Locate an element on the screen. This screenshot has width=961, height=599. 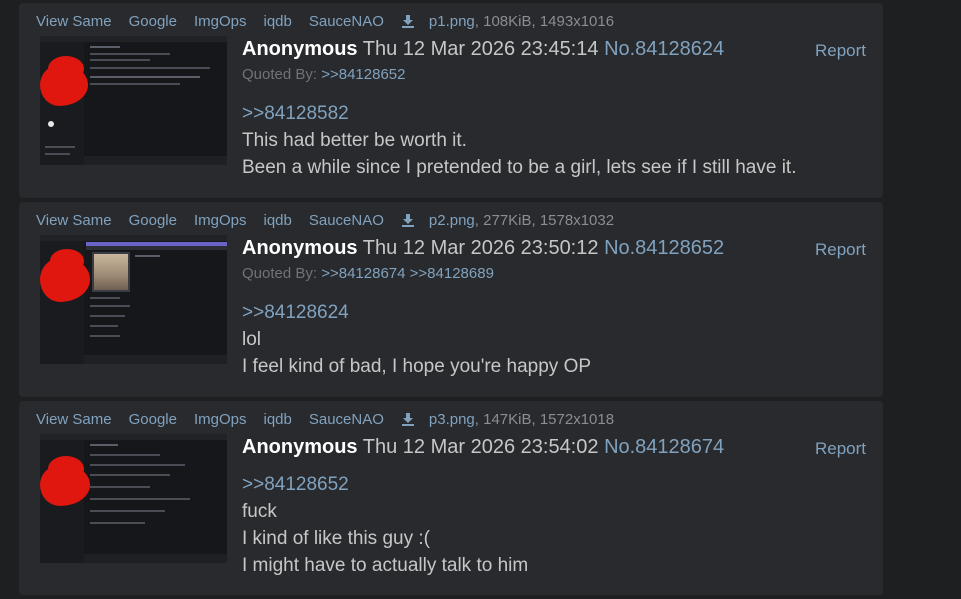
file-name-link: p1.png is located at coordinates (452, 21).